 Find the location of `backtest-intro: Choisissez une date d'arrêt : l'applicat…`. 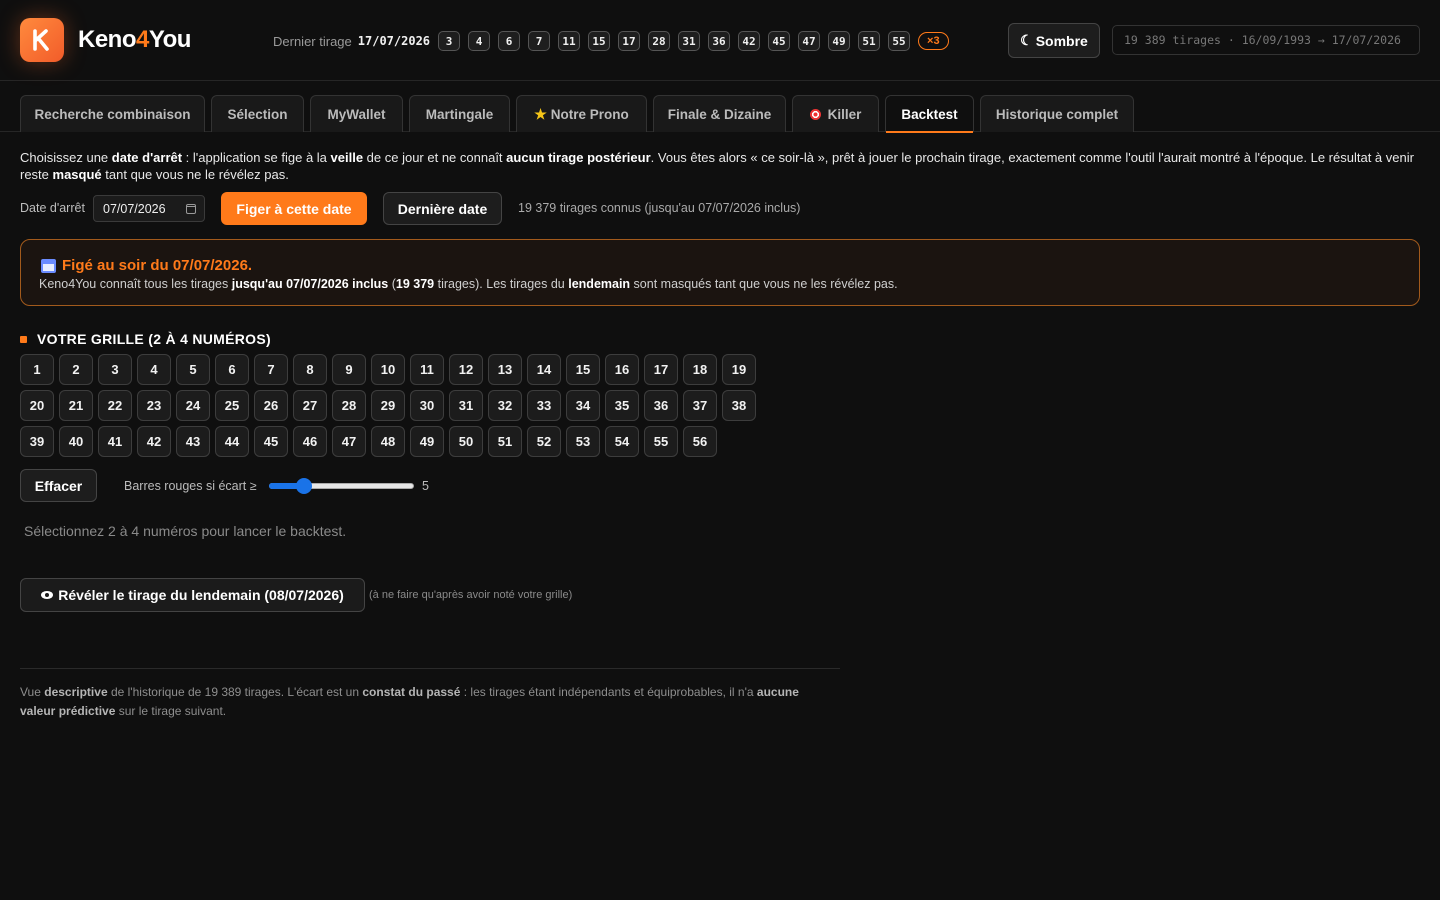

backtest-intro: Choisissez une date d'arrêt : l'applicat… is located at coordinates (717, 166).